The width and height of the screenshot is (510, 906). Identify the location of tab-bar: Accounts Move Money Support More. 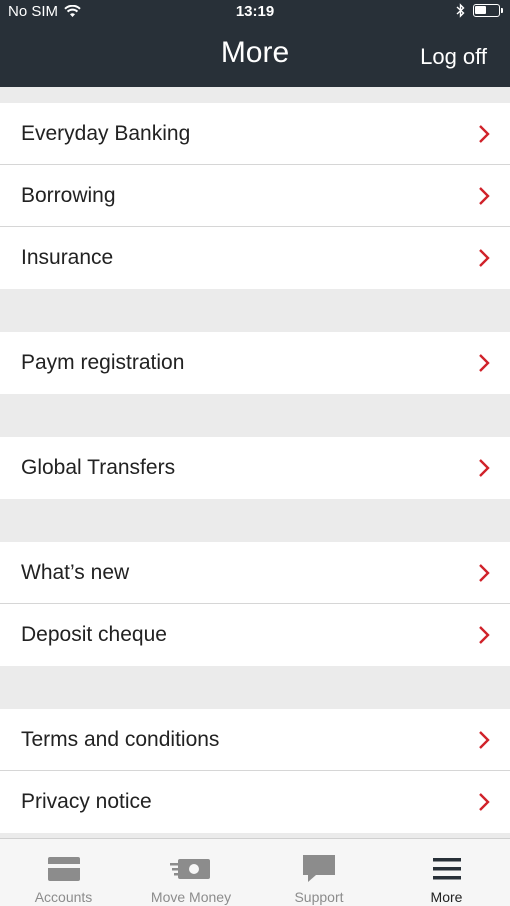
(255, 872).